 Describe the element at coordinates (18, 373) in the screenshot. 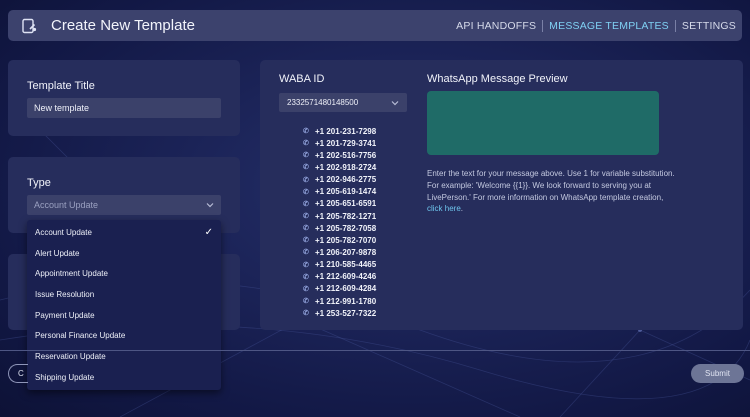

I see `cancel-button: C` at that location.